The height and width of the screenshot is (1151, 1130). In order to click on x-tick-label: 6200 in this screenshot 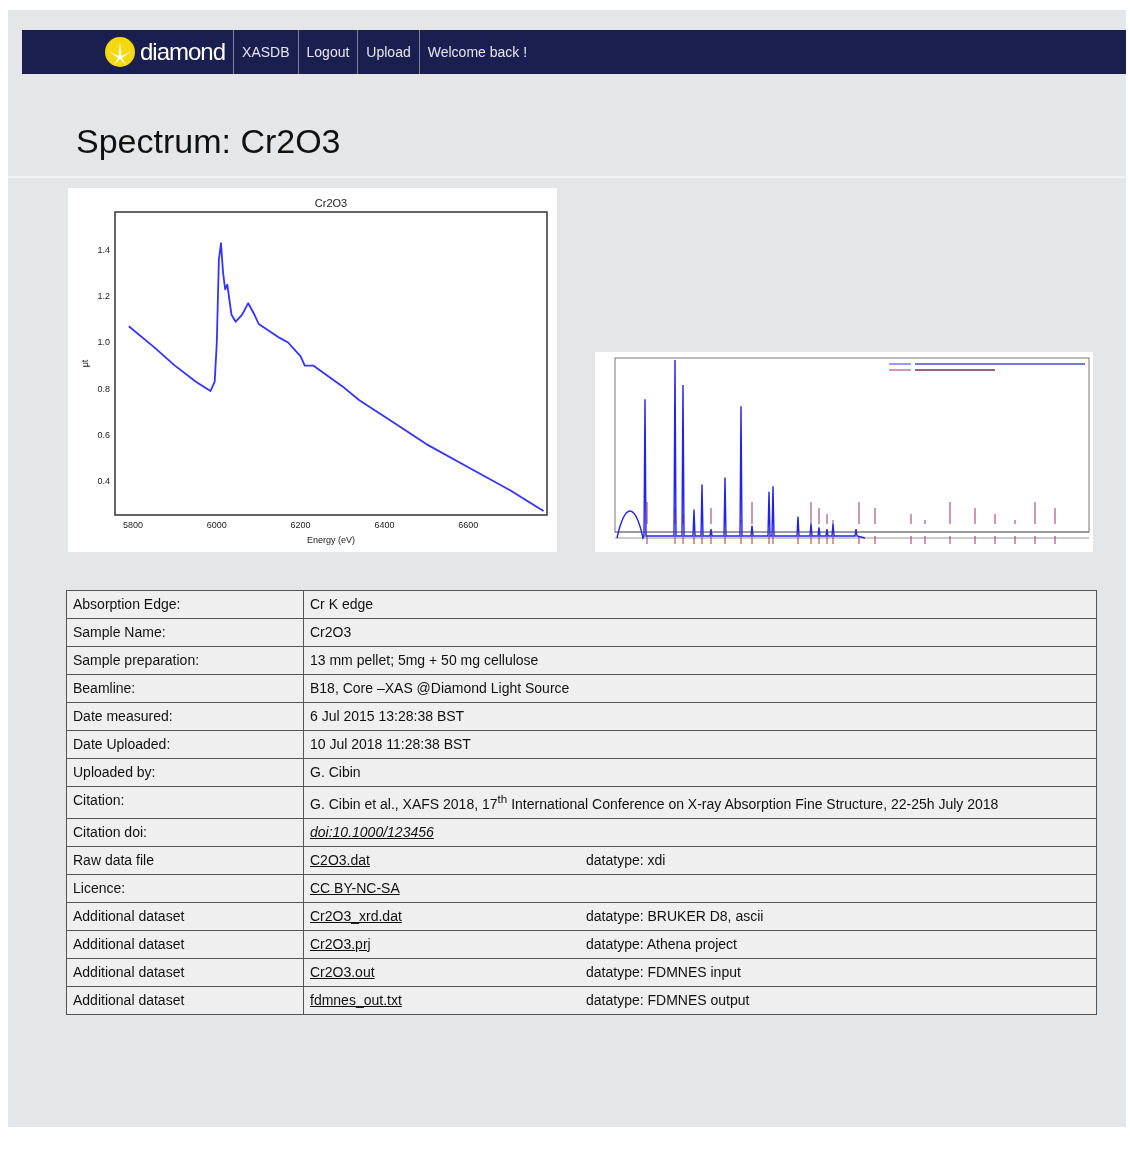, I will do `click(300, 525)`.